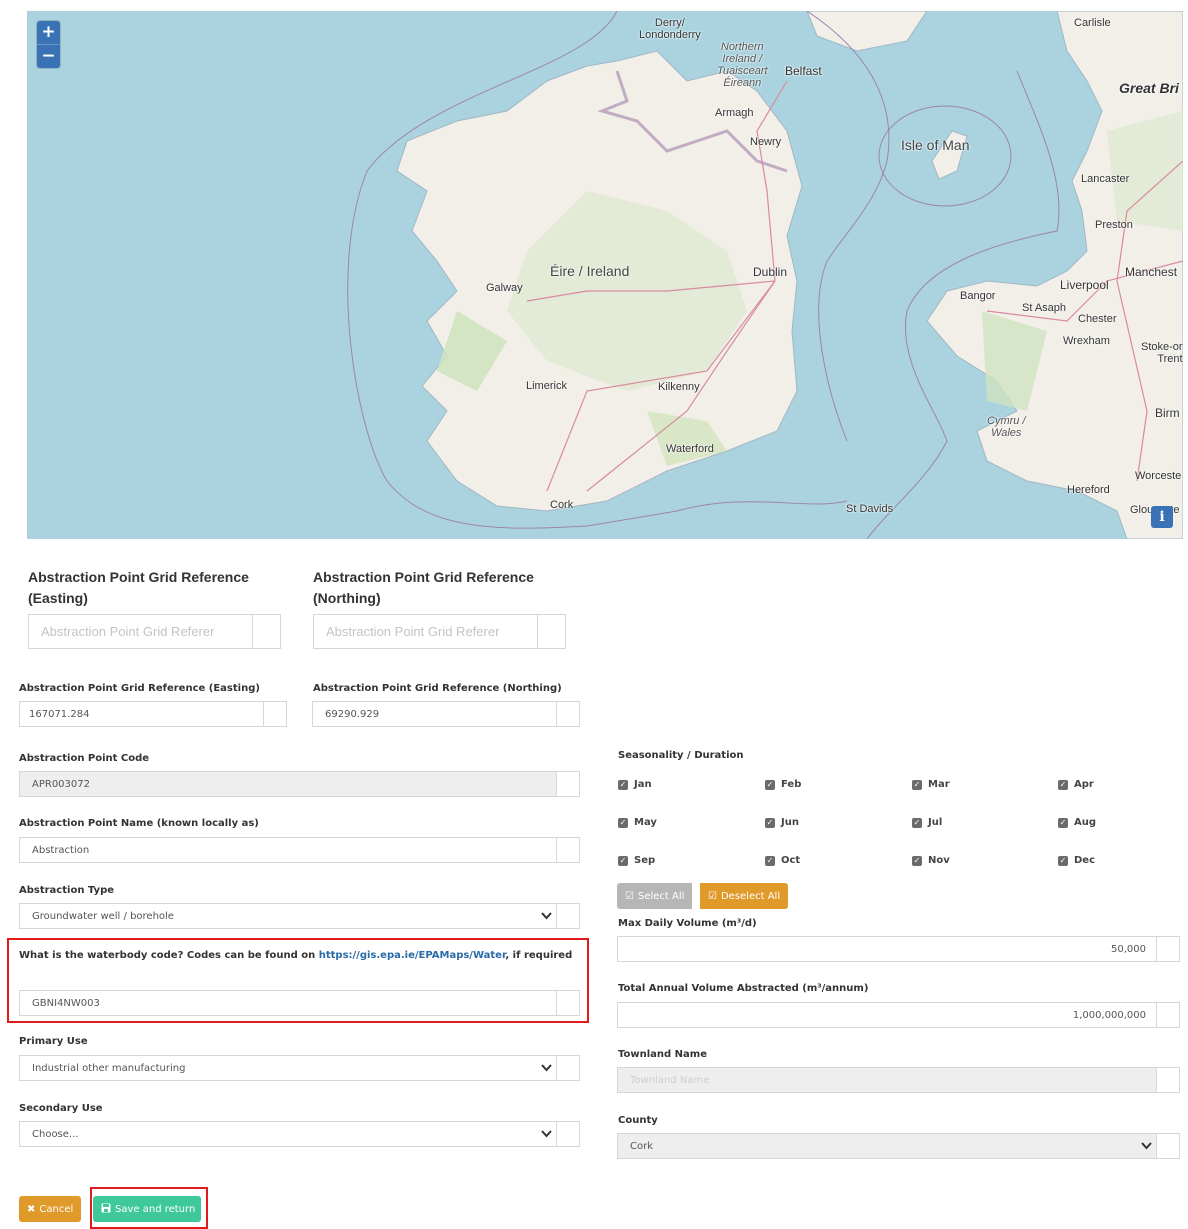  What do you see at coordinates (681, 755) in the screenshot?
I see `season-label: Seasonality / Duration` at bounding box center [681, 755].